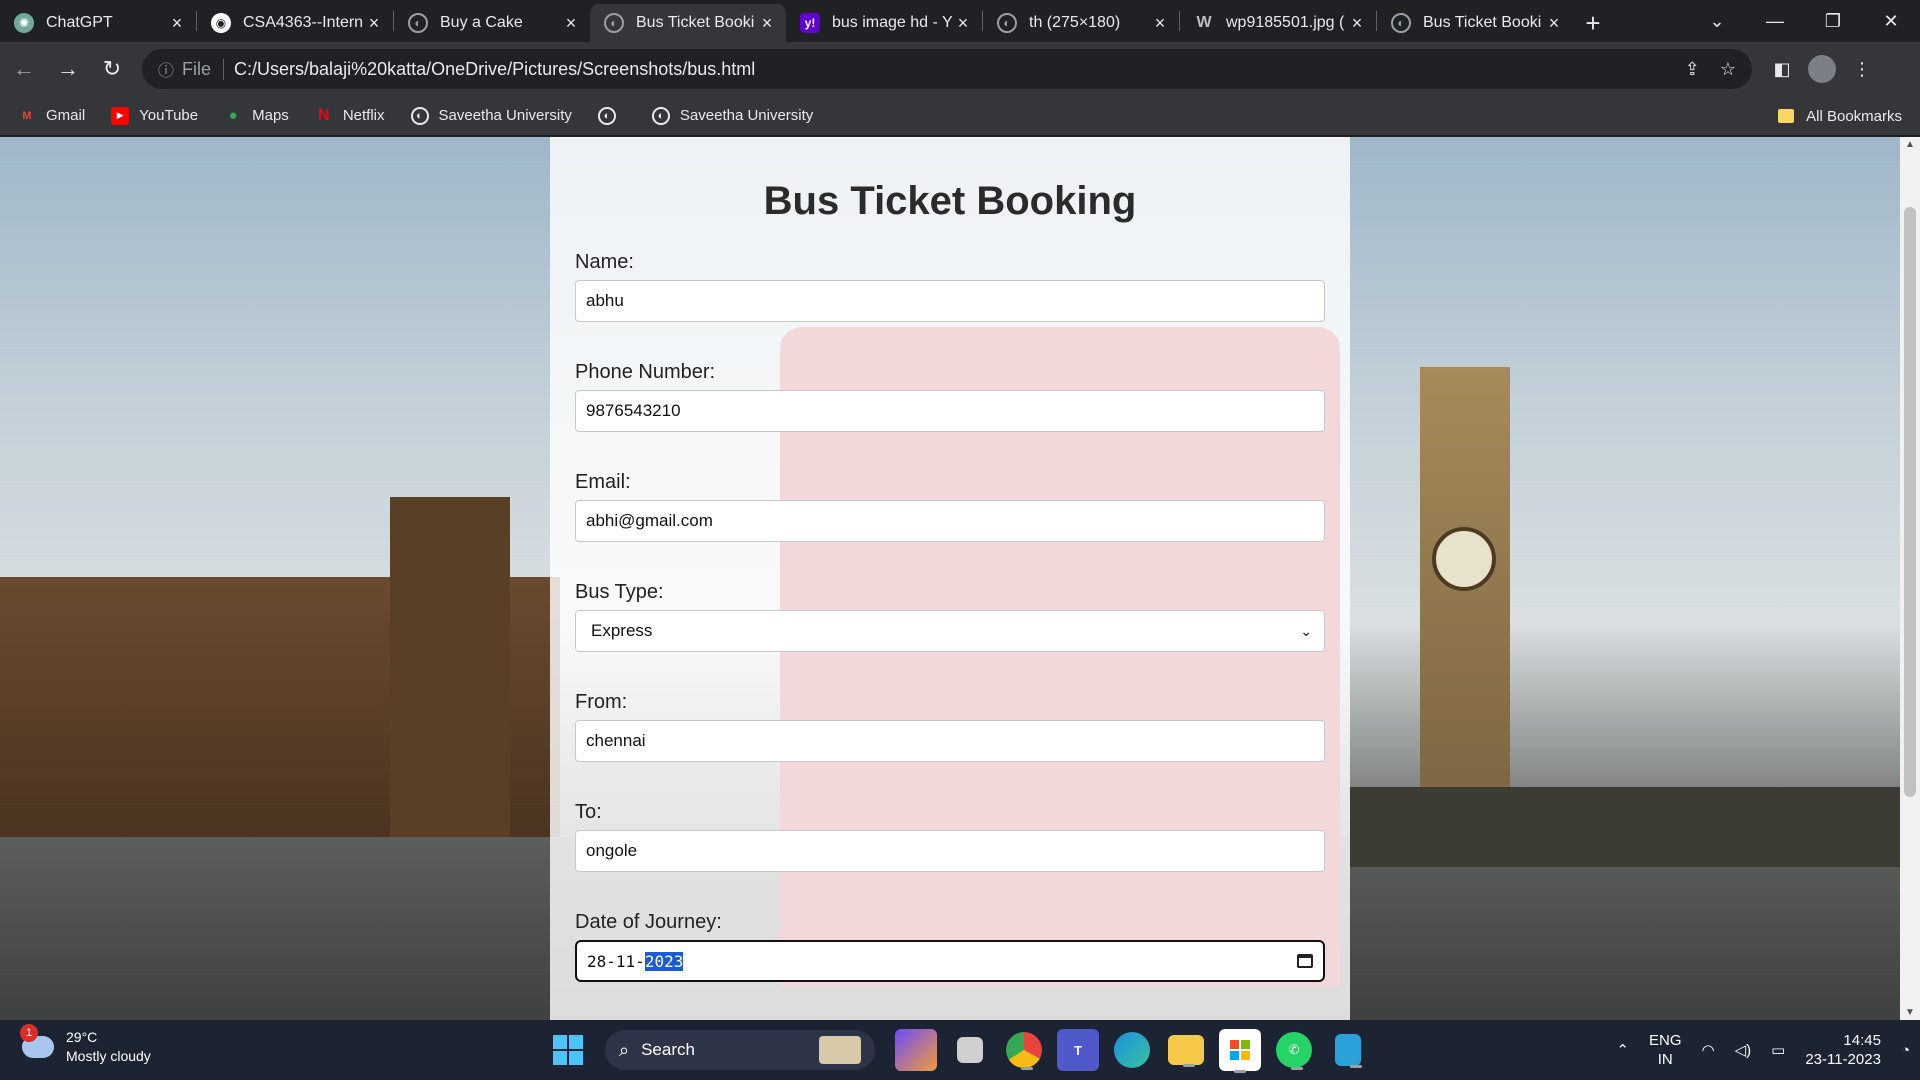  What do you see at coordinates (970, 1050) in the screenshot?
I see `task-view-icon` at bounding box center [970, 1050].